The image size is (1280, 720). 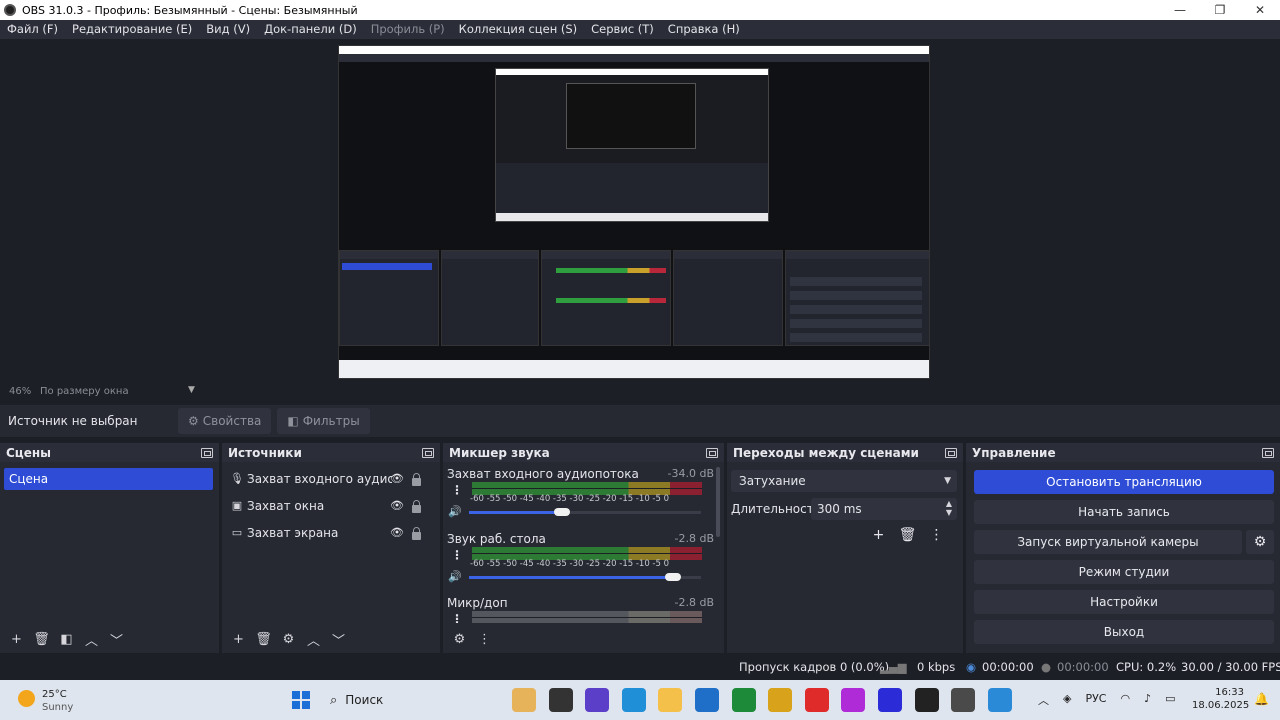 I want to click on windows-start-icon, so click(x=301, y=700).